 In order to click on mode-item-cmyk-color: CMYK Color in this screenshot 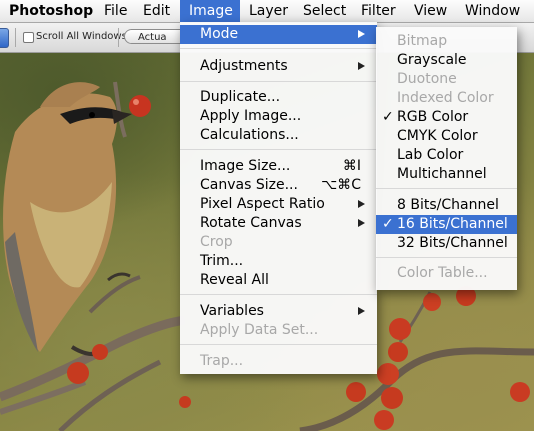, I will do `click(446, 136)`.